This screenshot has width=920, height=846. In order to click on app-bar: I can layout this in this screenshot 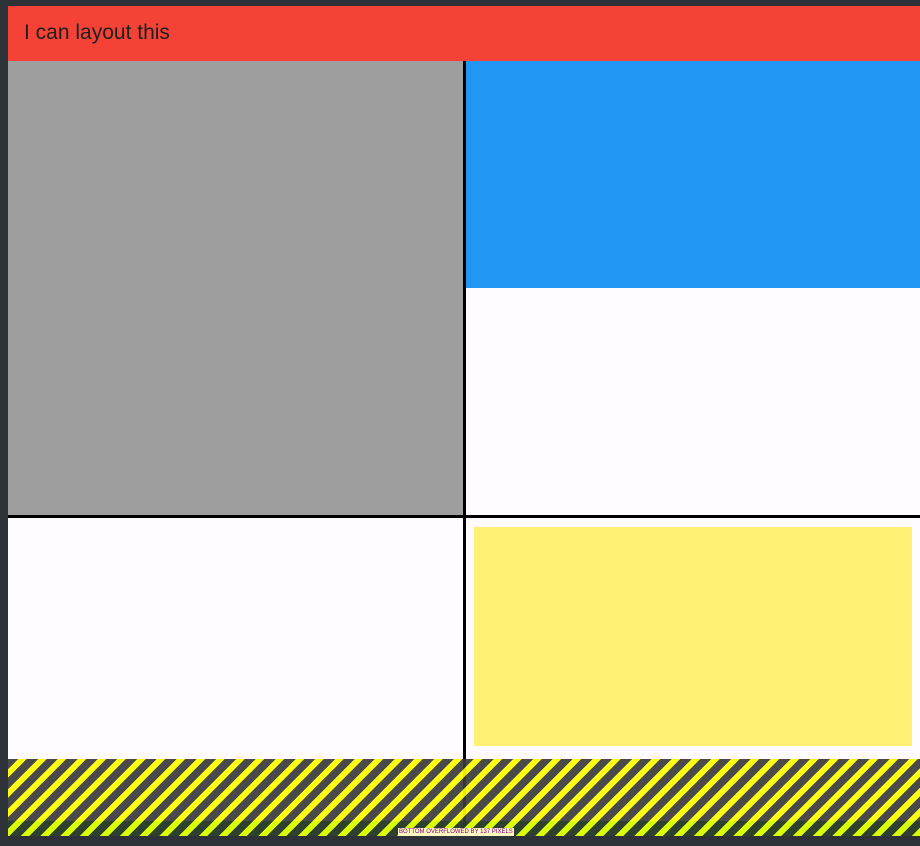, I will do `click(464, 33)`.